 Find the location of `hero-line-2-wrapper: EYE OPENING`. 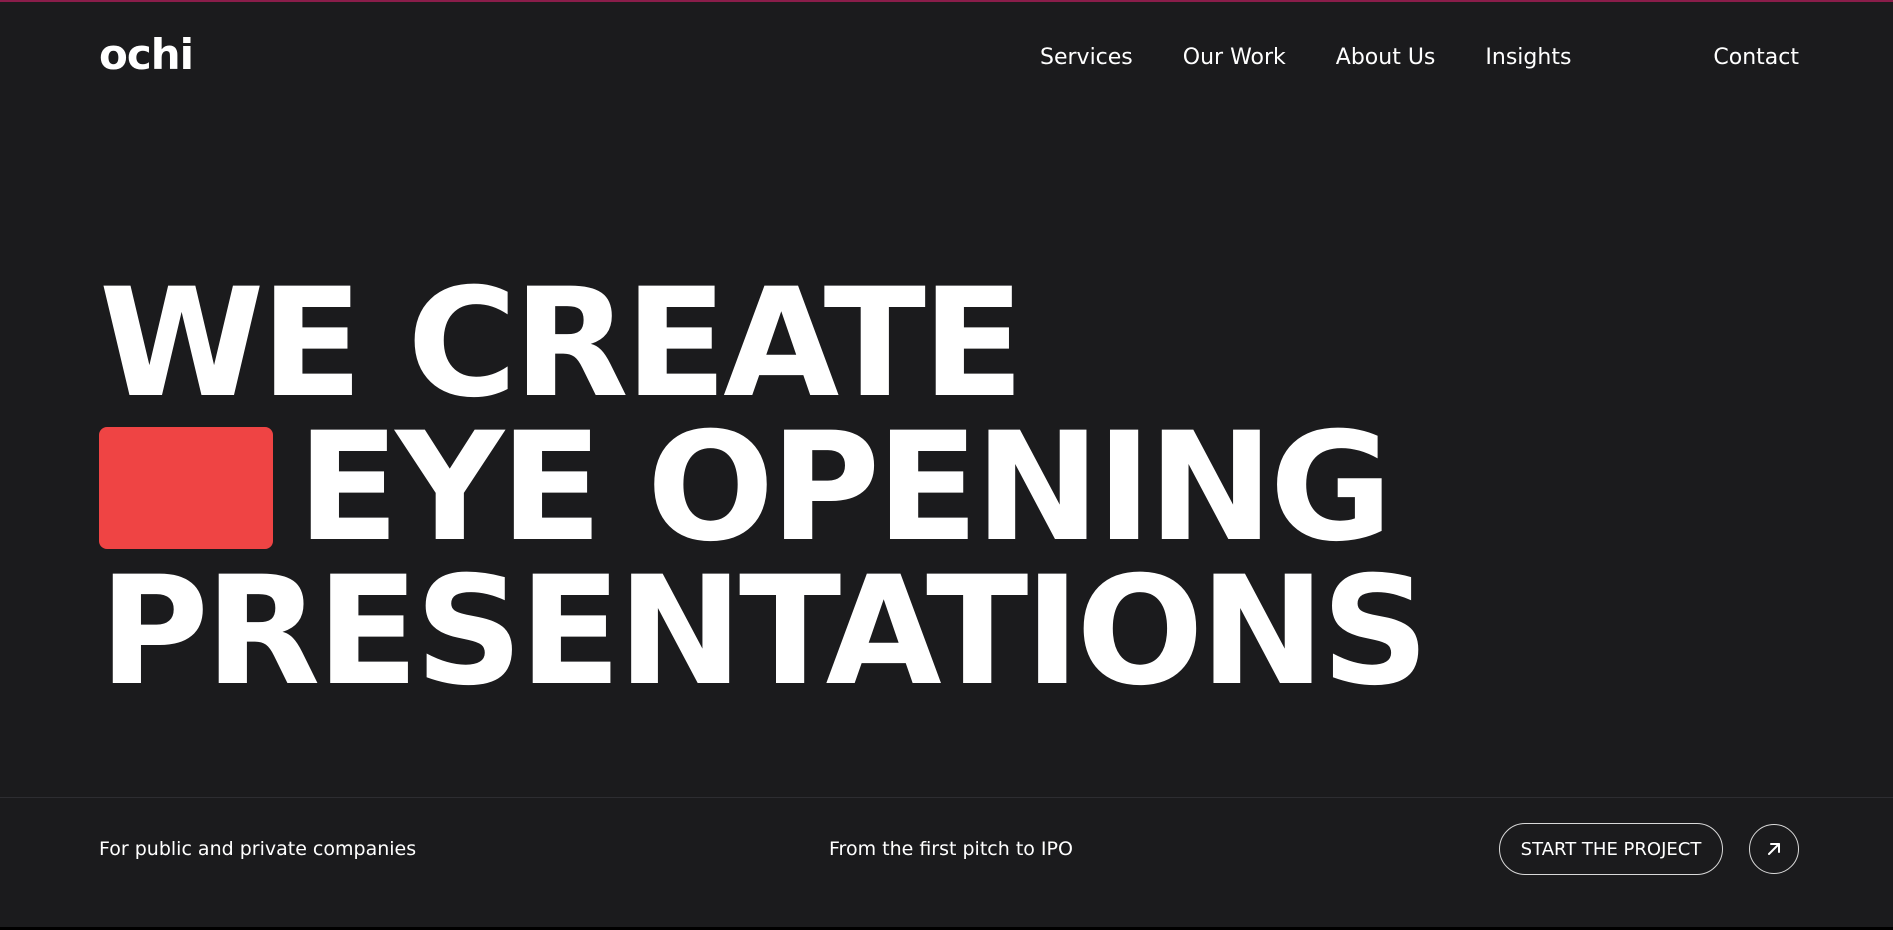

hero-line-2-wrapper: EYE OPENING is located at coordinates (762, 488).